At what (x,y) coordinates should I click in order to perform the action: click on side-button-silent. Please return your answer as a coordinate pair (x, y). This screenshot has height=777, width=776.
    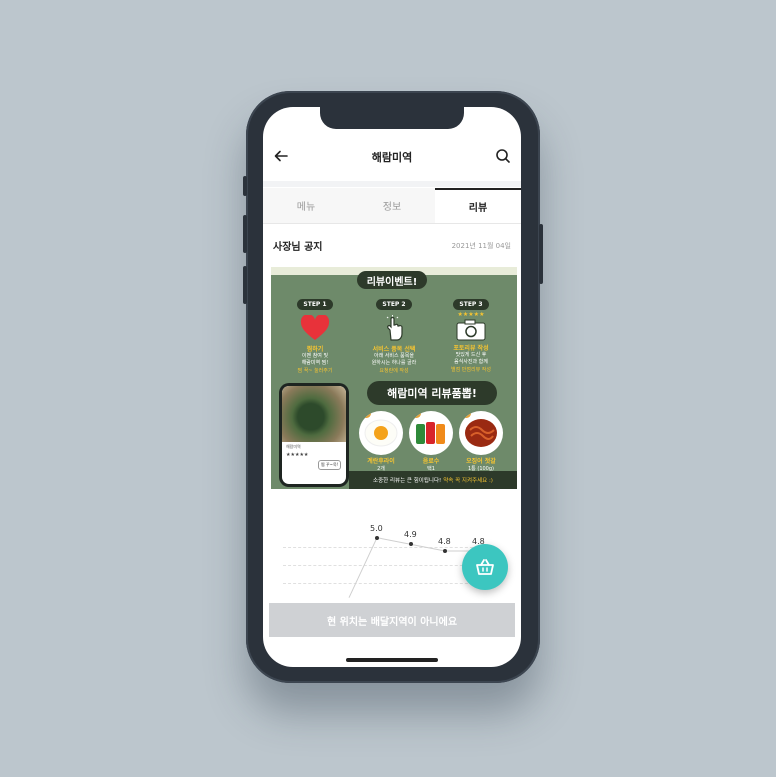
    Looking at the image, I should click on (245, 186).